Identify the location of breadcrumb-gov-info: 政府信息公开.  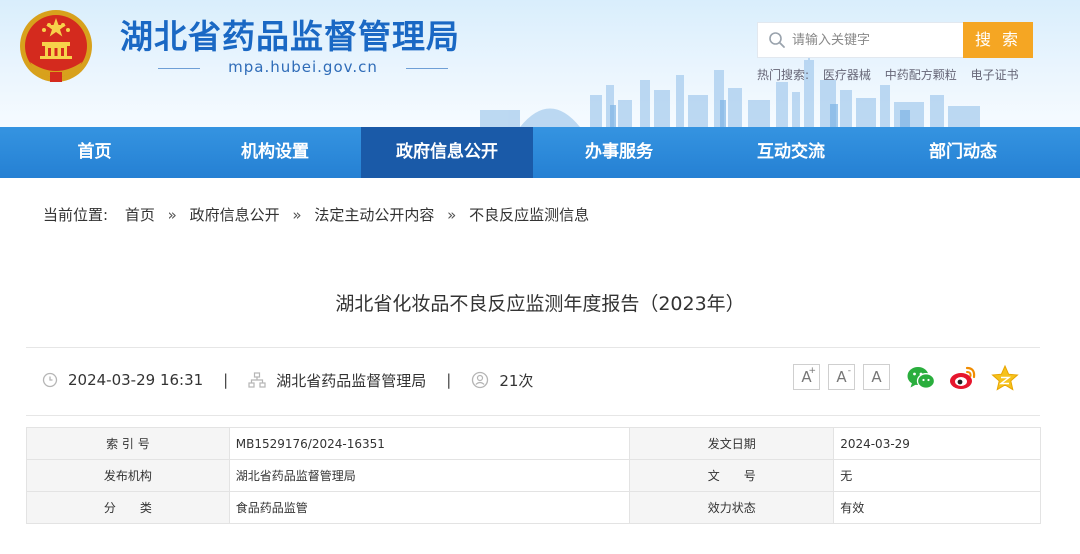
(235, 215).